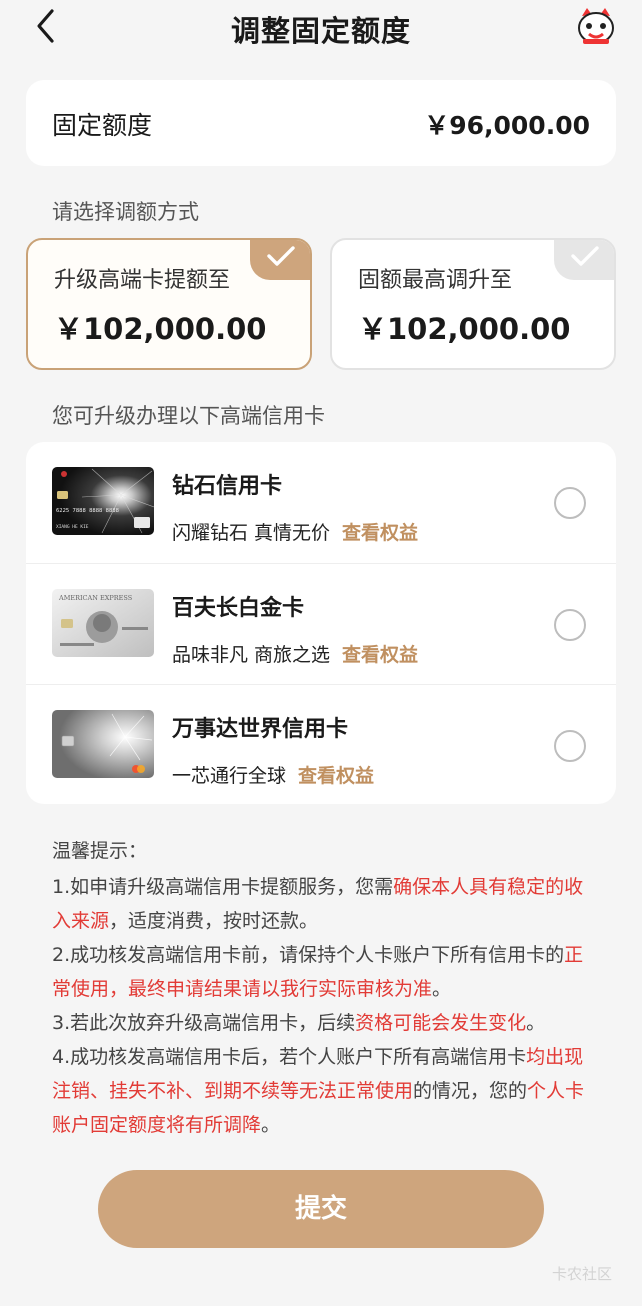 This screenshot has width=642, height=1306. I want to click on option-title: 固额最高调升至, so click(435, 280).